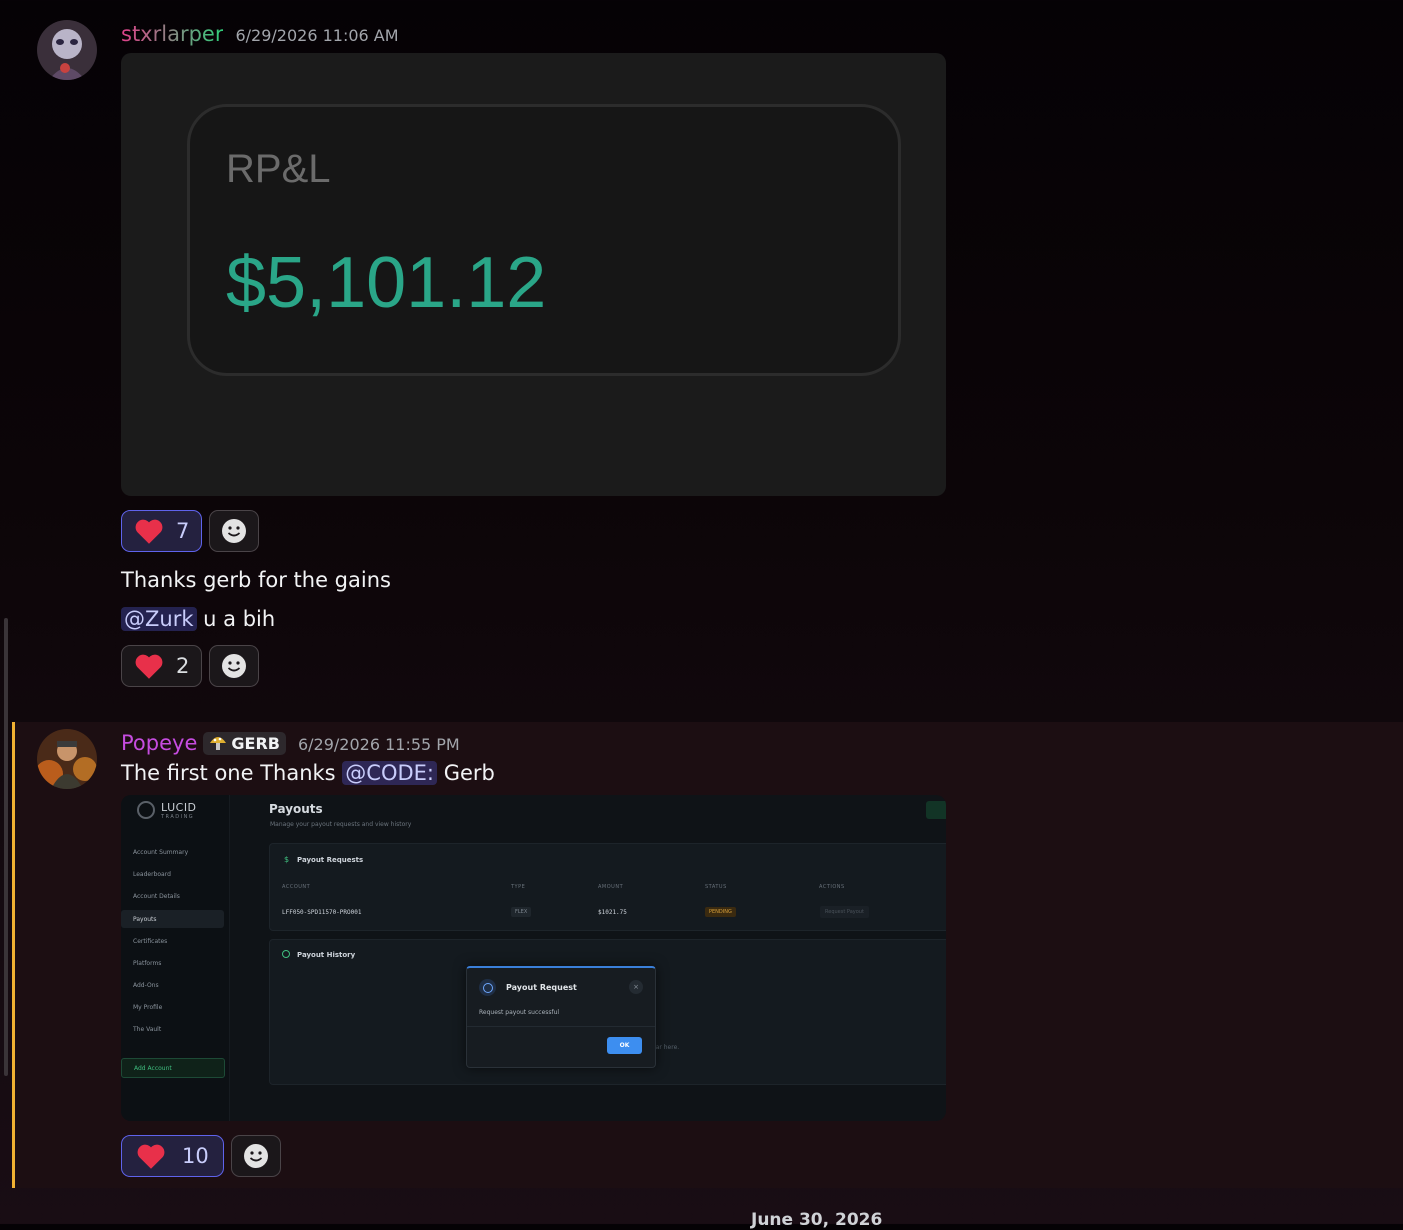  Describe the element at coordinates (278, 169) in the screenshot. I see `pnl-label: RP&L` at that location.